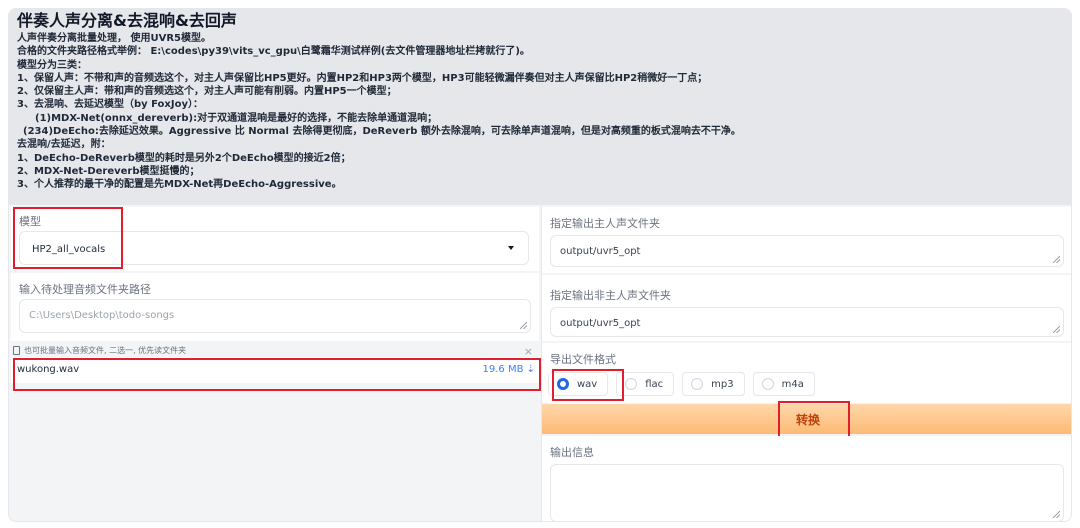 The image size is (1080, 528). Describe the element at coordinates (52, 65) in the screenshot. I see `desc-line: 模型分为三类：` at that location.